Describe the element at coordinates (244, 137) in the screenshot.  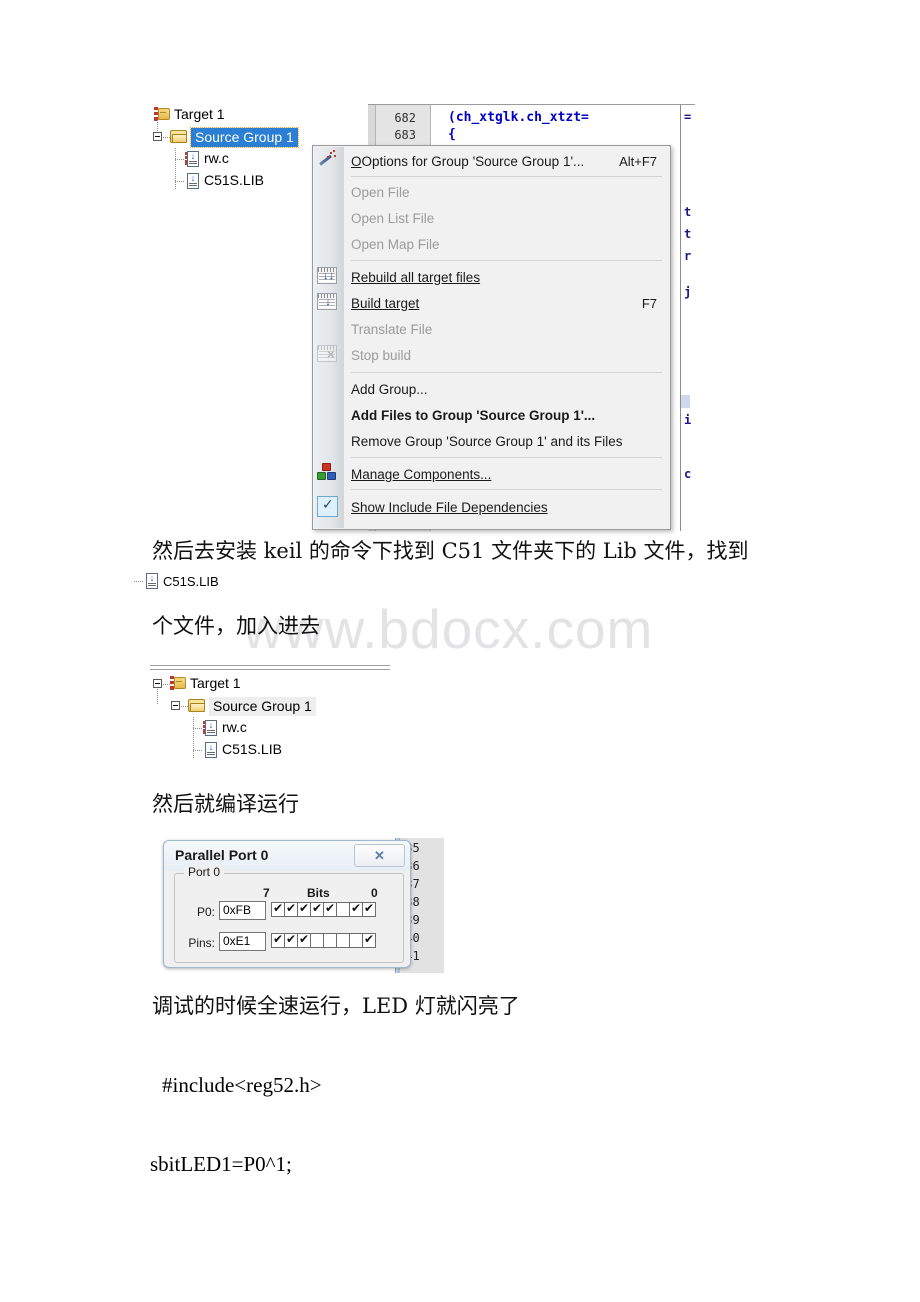
I see `tree-node-label-selected: Source Group 1` at that location.